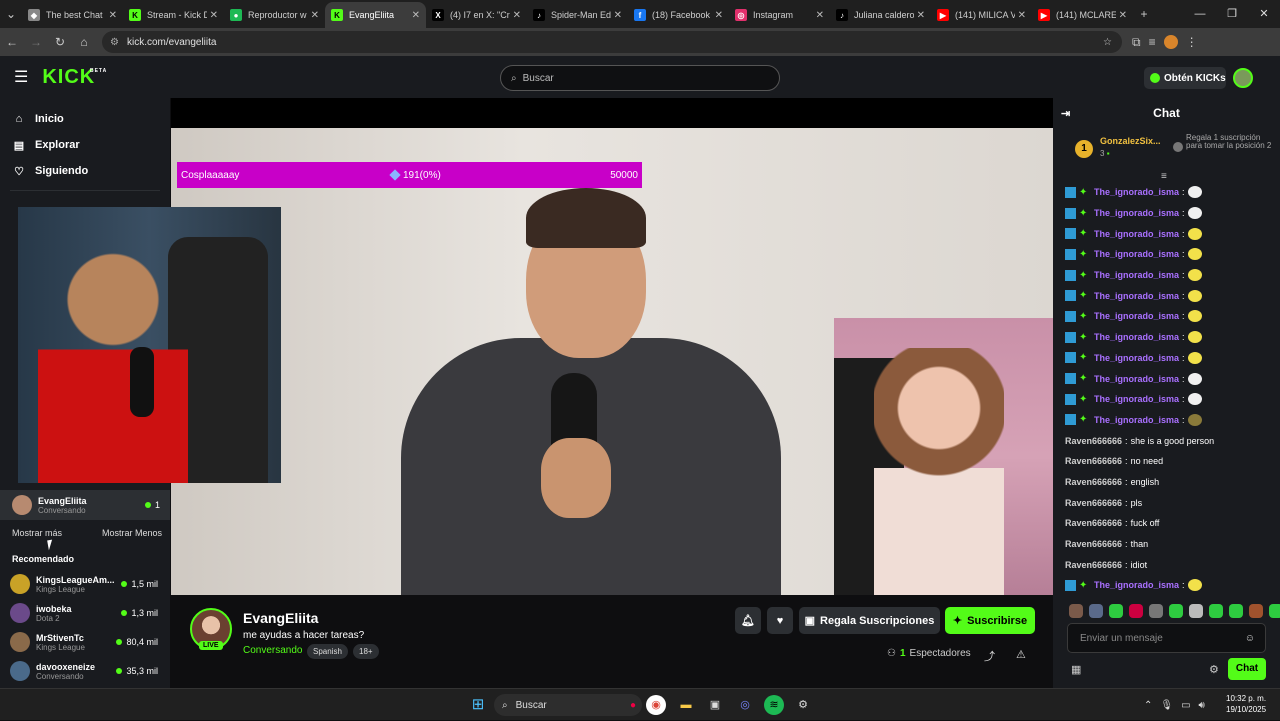 The height and width of the screenshot is (721, 1280). Describe the element at coordinates (745, 705) in the screenshot. I see `discord-icon: ◎` at that location.